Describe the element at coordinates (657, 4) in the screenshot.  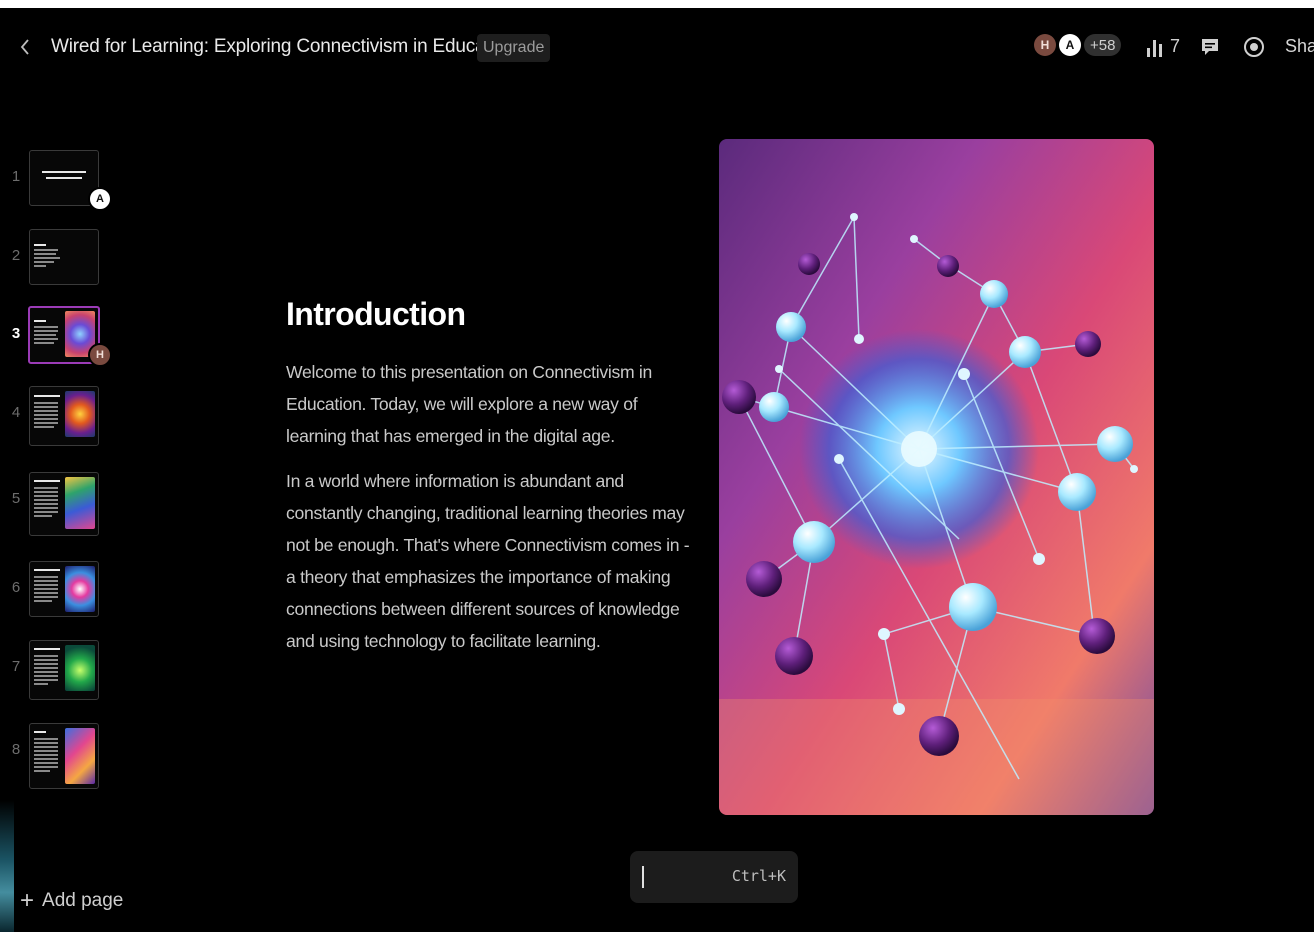
I see `window-top-strip` at that location.